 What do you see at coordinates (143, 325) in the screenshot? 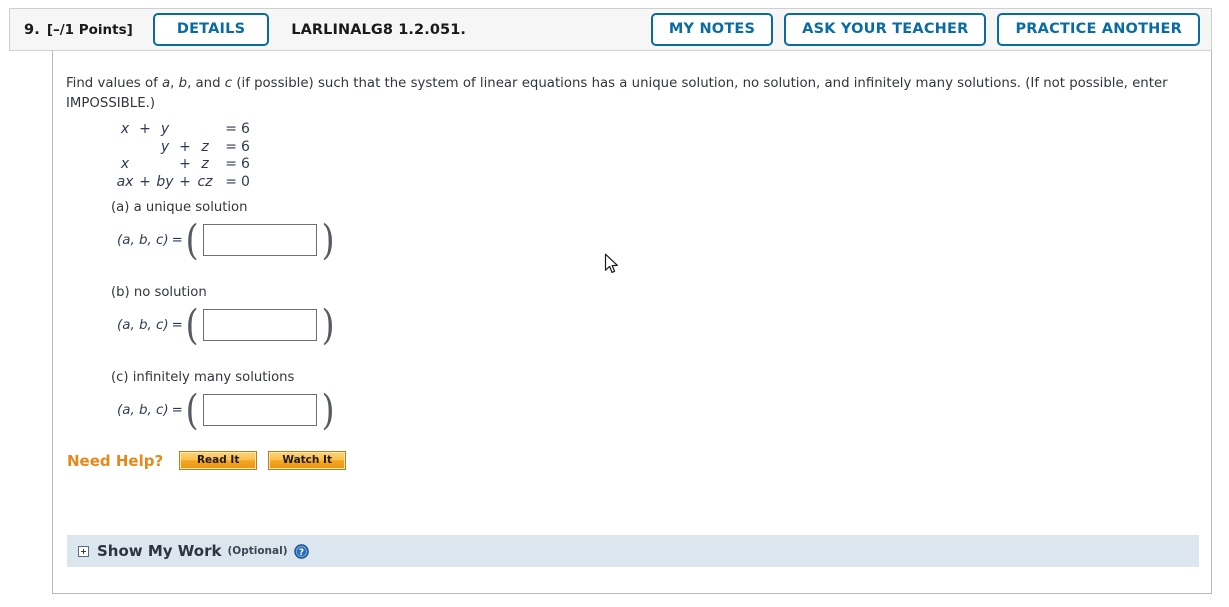
I see `part-b-tuple-vars: a, b, c` at bounding box center [143, 325].